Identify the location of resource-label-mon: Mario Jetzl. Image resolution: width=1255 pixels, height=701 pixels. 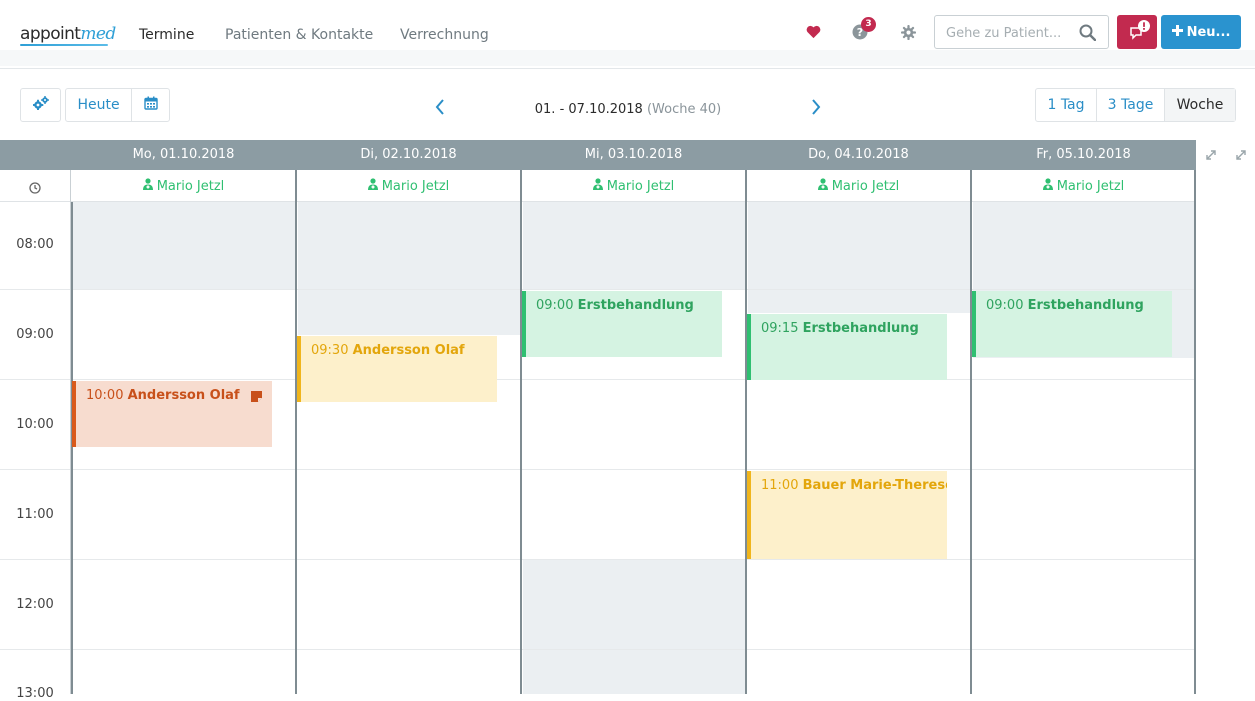
(183, 186).